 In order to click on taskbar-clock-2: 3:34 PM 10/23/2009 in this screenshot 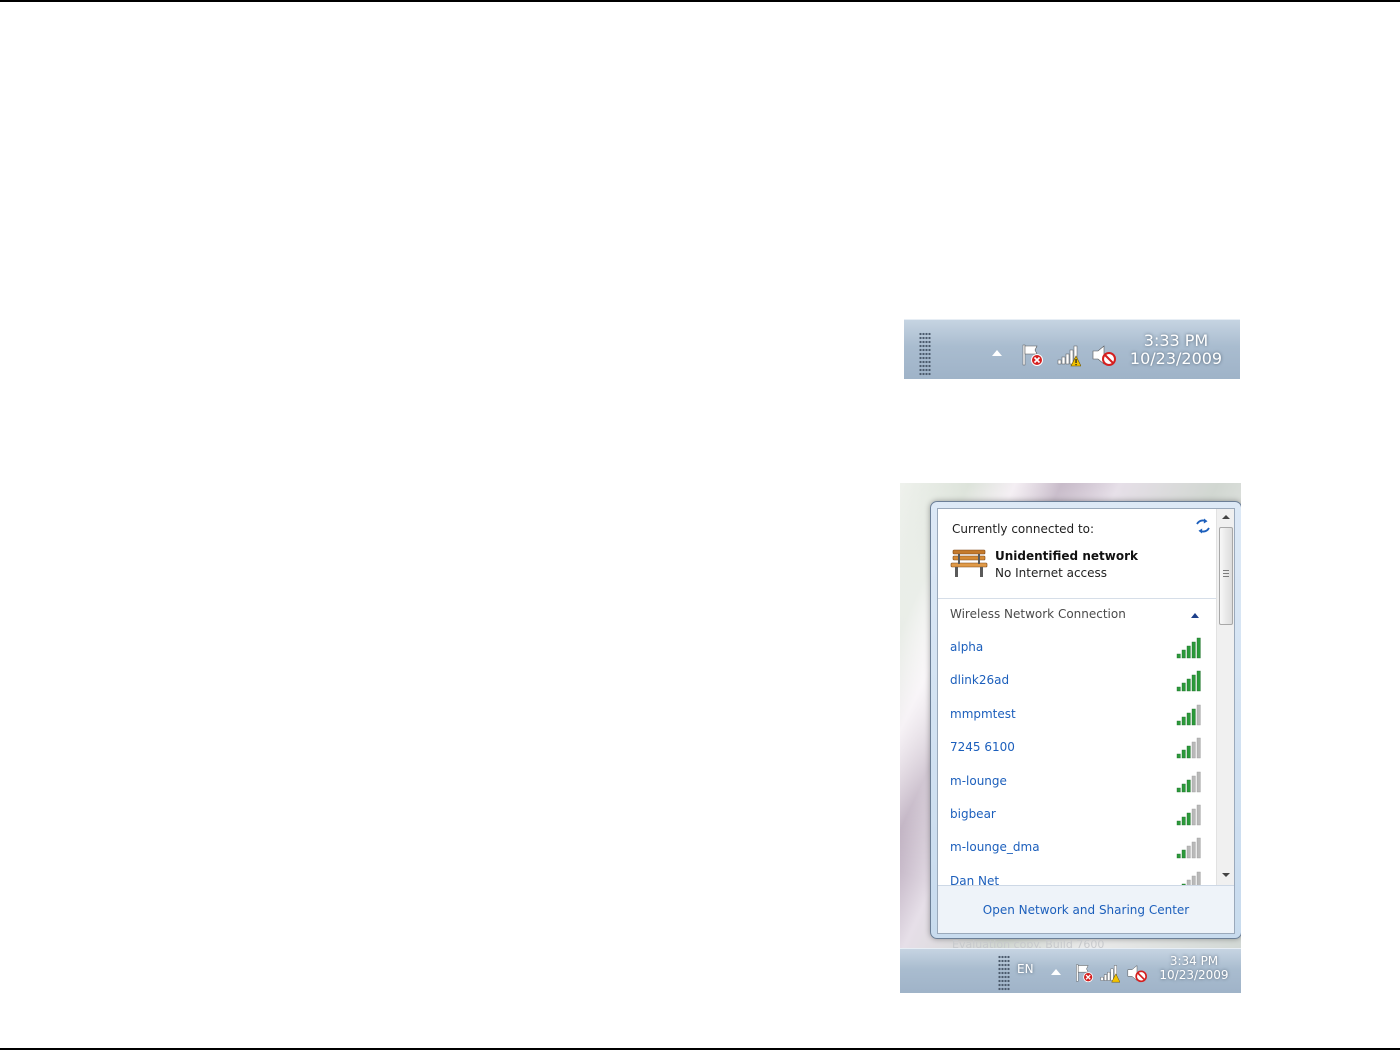, I will do `click(1194, 968)`.